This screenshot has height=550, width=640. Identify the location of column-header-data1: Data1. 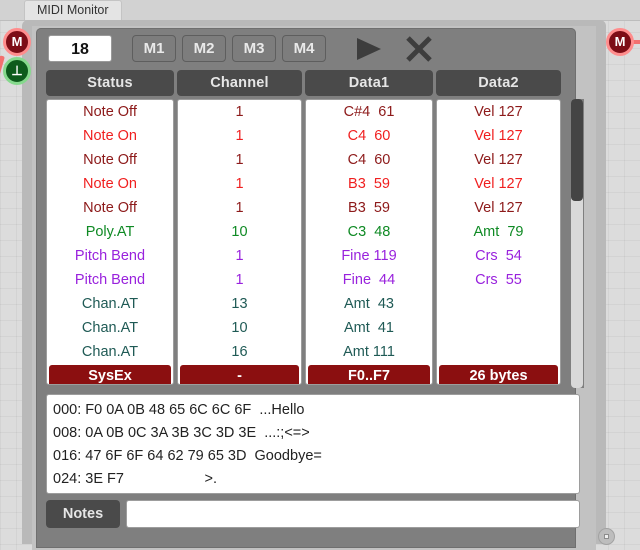
(369, 83).